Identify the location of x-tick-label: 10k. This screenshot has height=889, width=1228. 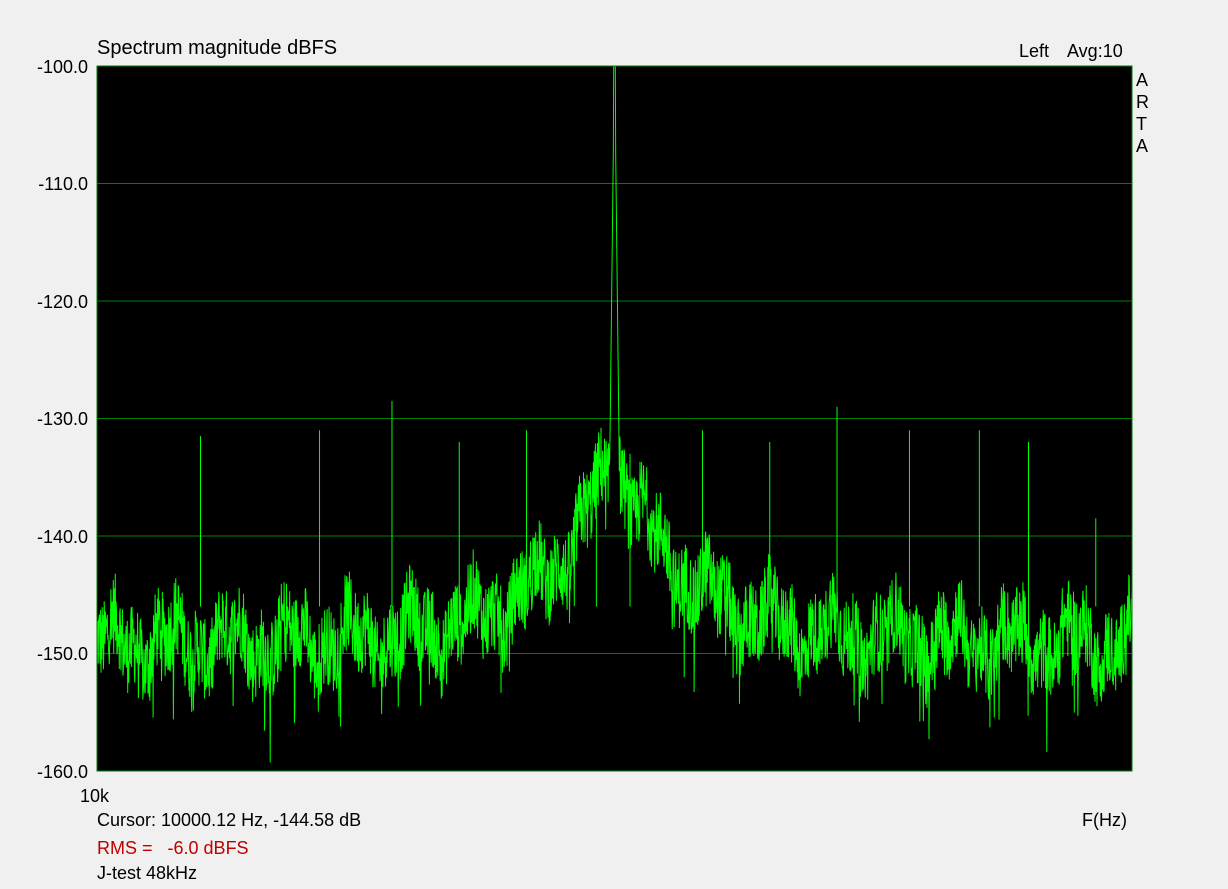
(95, 796).